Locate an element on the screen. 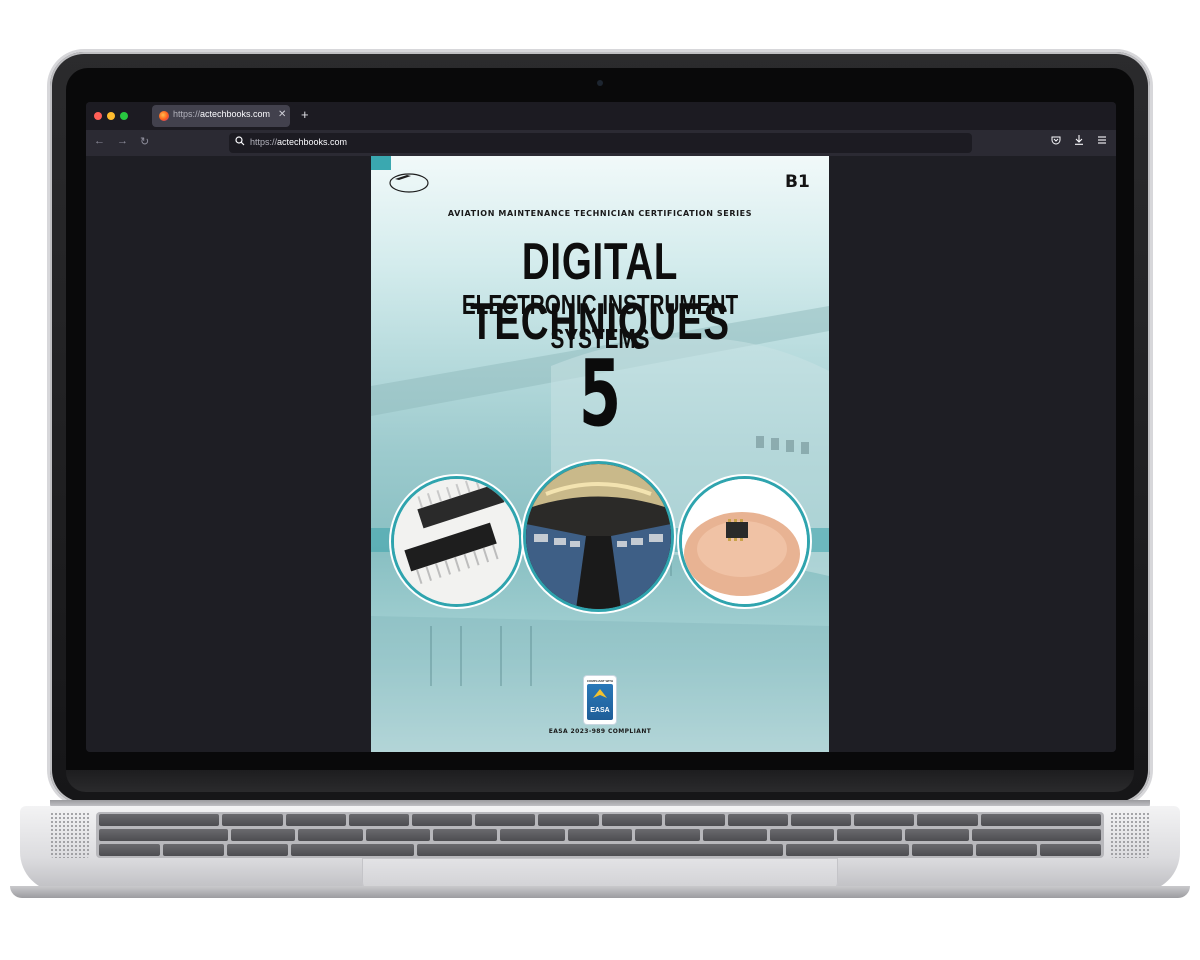 The width and height of the screenshot is (1200, 960). maximize-window-button is located at coordinates (124, 116).